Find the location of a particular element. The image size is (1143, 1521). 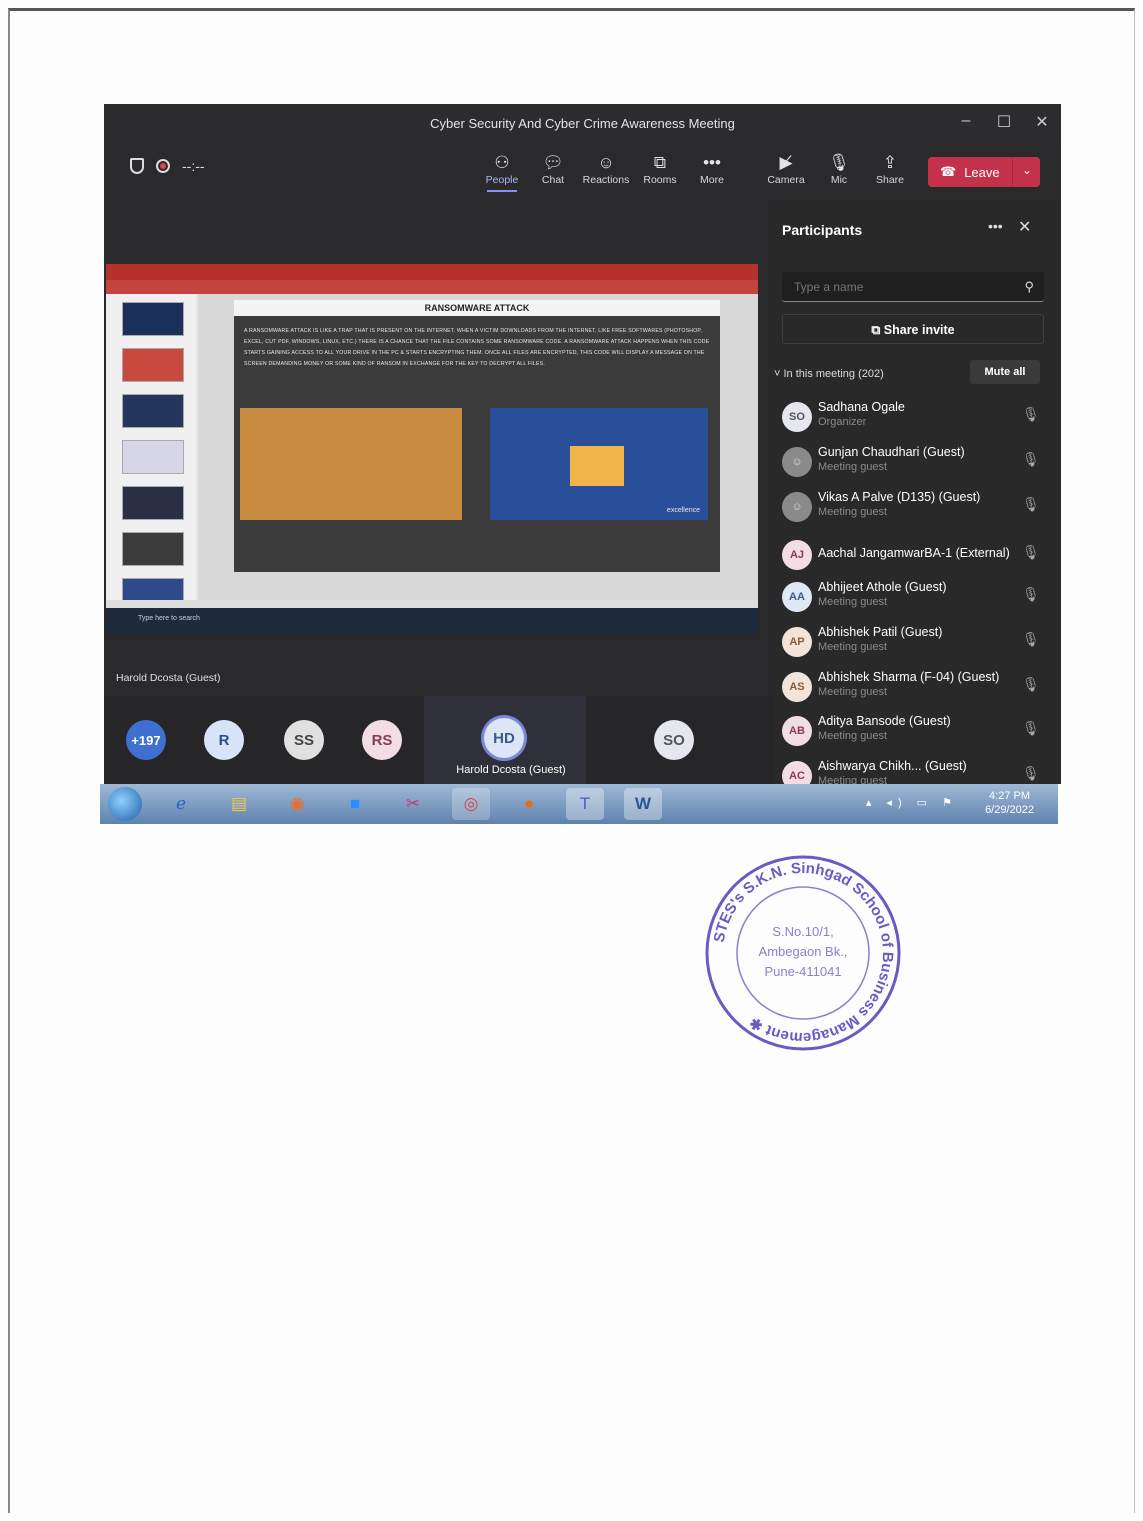

share-button: ⇪ Share is located at coordinates (890, 169).